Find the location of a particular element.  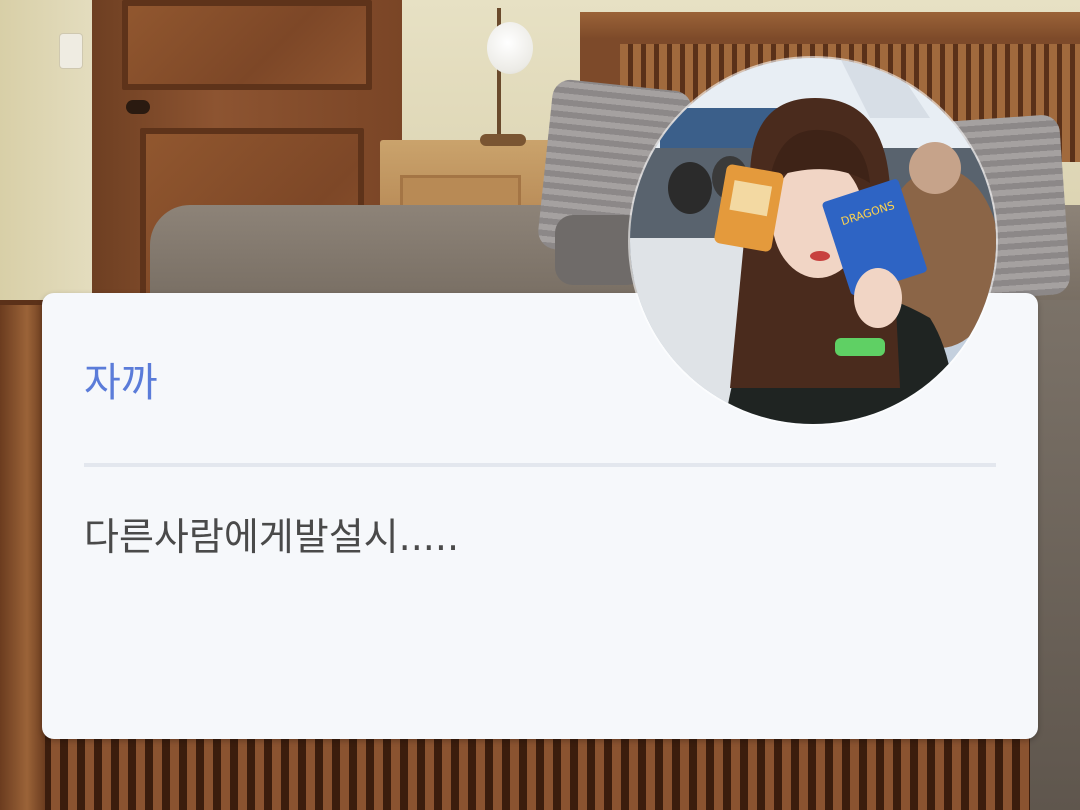

lamp-shade is located at coordinates (510, 48).